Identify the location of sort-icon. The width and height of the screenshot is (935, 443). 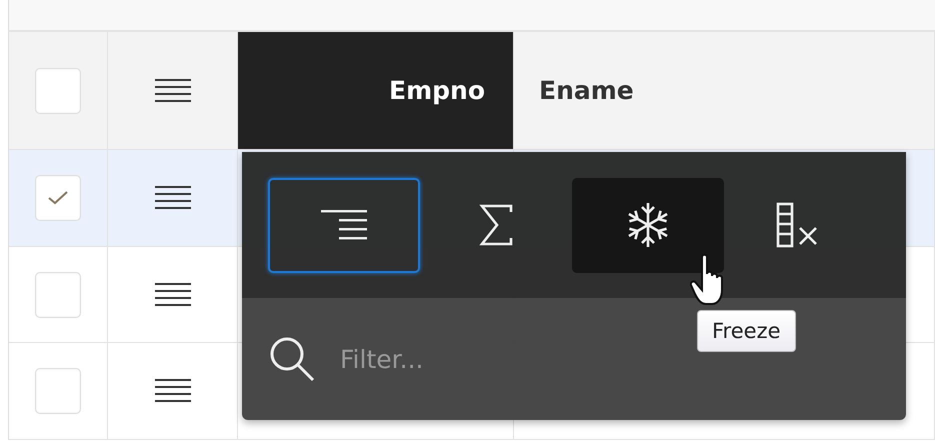
(344, 225).